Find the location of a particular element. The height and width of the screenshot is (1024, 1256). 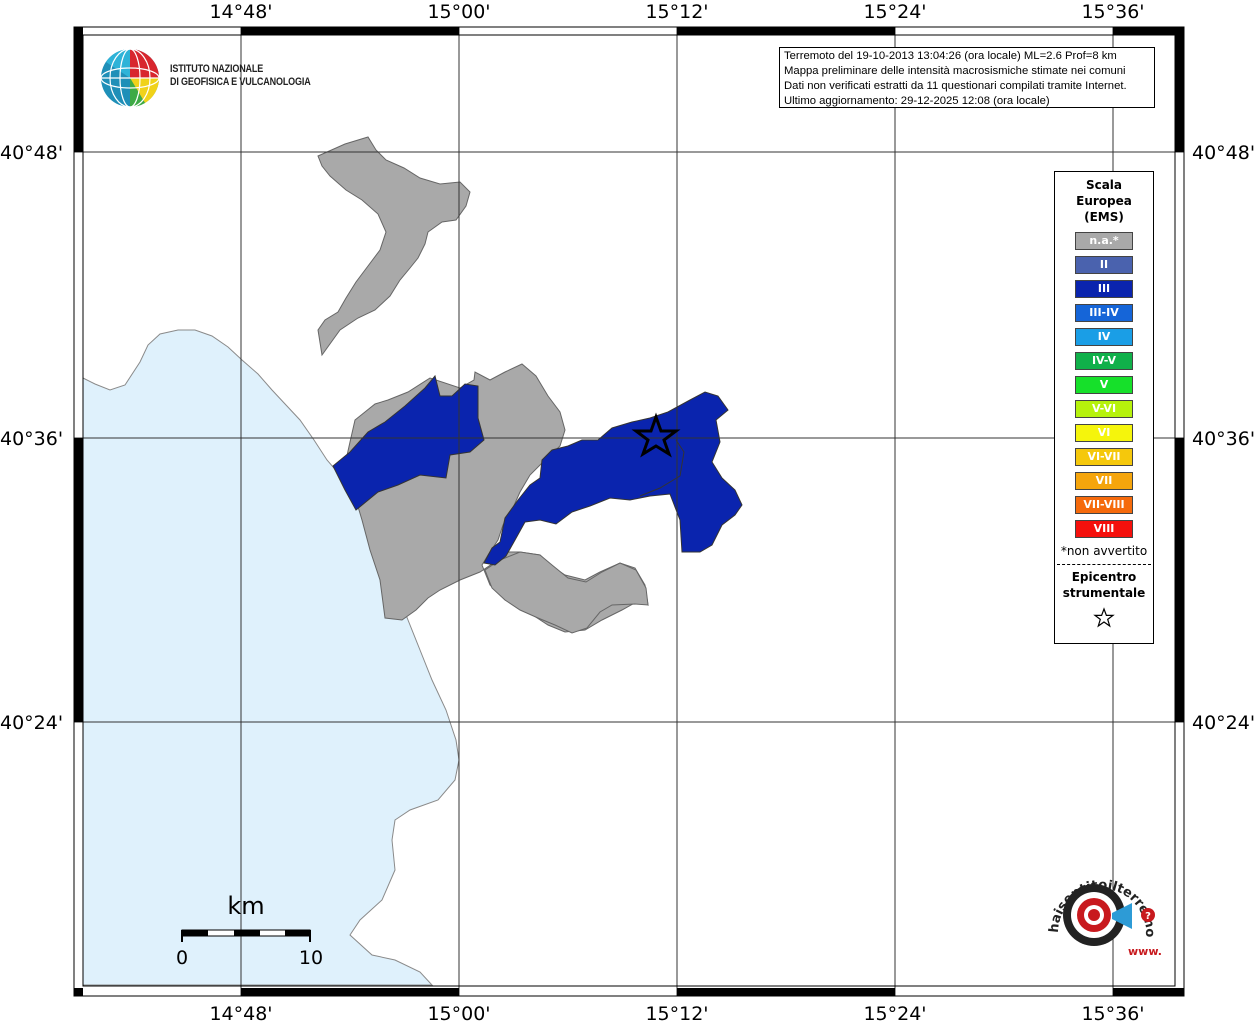

legend-title-line3: (EMS) is located at coordinates (1104, 217).